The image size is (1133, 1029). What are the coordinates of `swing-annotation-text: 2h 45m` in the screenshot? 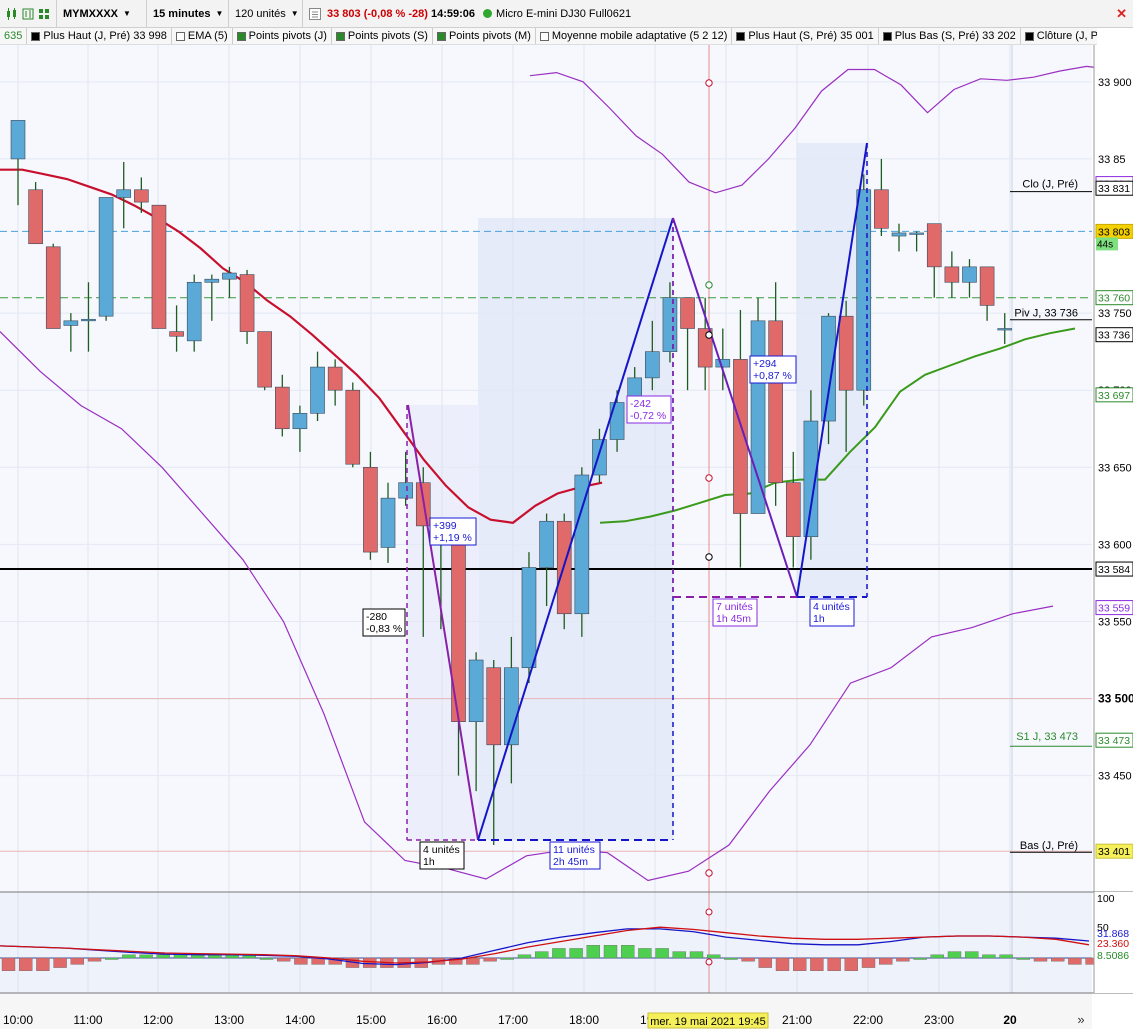 It's located at (570, 862).